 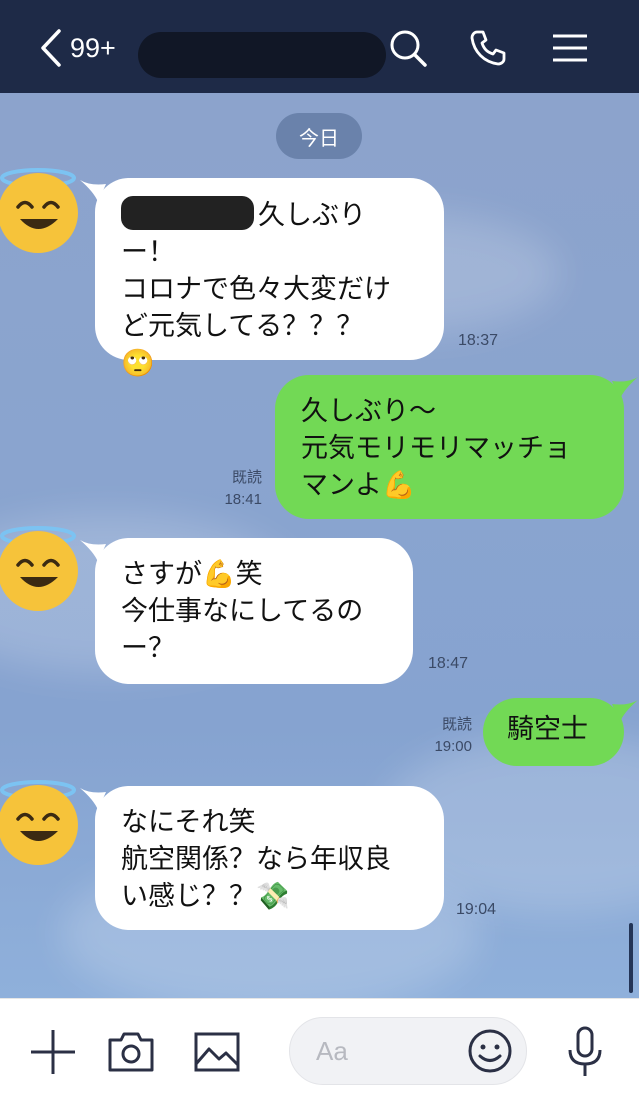 What do you see at coordinates (243, 488) in the screenshot?
I see `read-receipt: 既読 18:41` at bounding box center [243, 488].